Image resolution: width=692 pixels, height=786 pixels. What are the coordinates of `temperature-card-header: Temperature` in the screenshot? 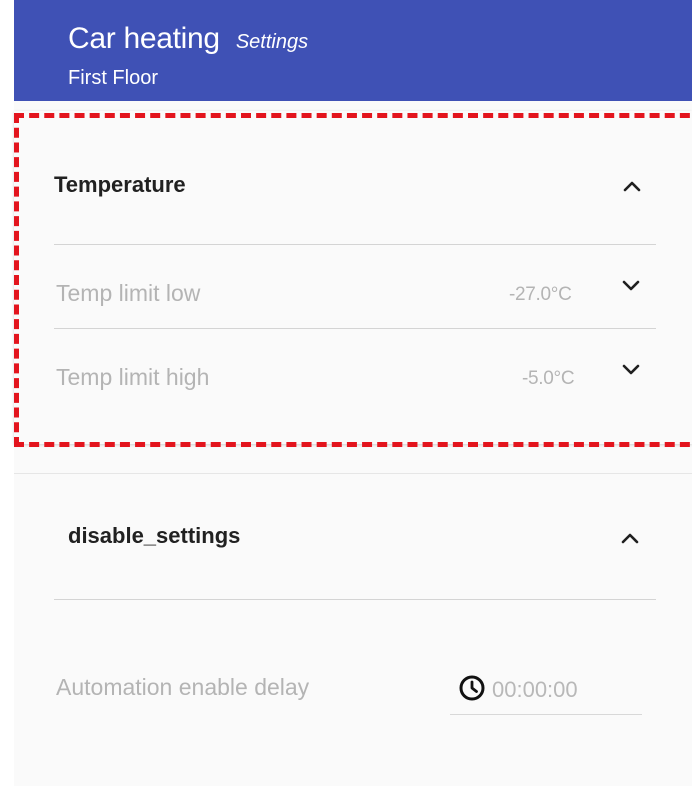 It's located at (353, 186).